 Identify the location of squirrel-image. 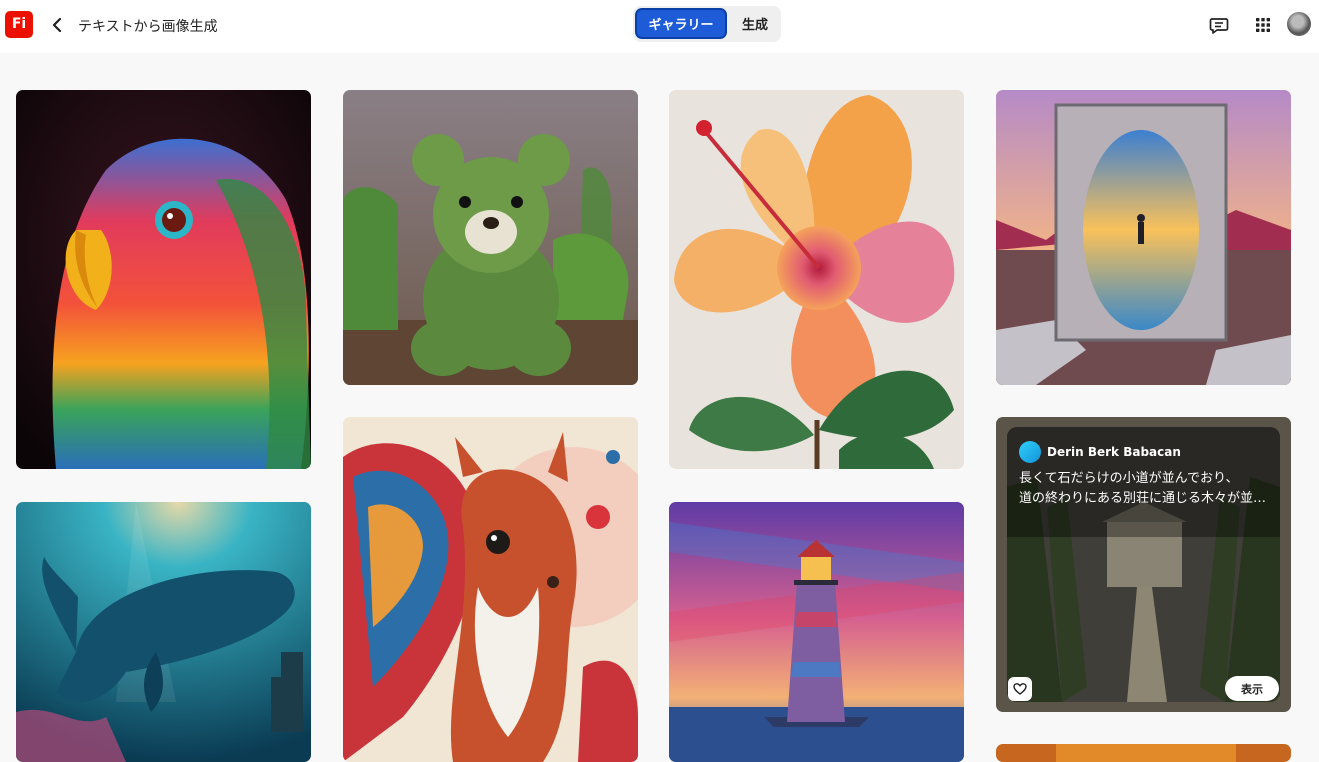
(490, 589).